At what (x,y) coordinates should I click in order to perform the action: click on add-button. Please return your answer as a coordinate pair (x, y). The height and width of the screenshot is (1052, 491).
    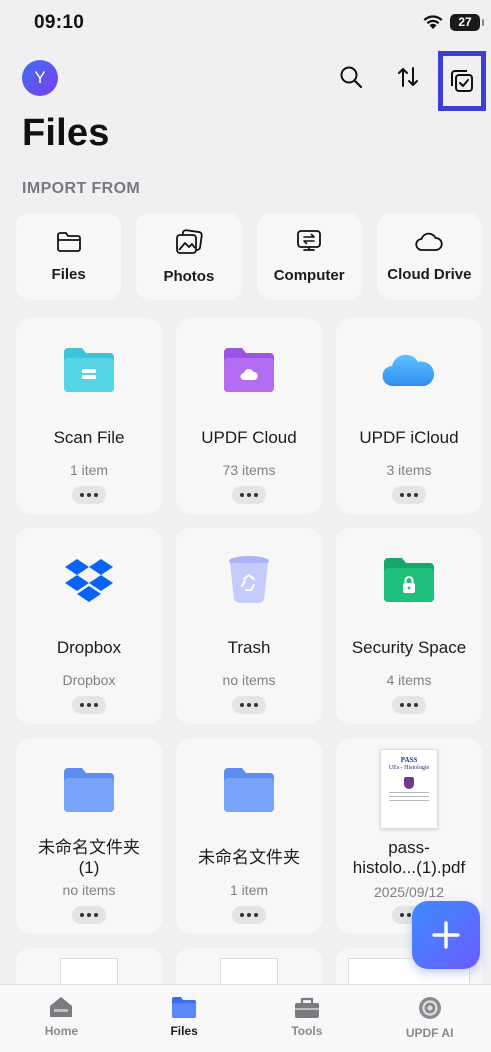
    Looking at the image, I should click on (446, 935).